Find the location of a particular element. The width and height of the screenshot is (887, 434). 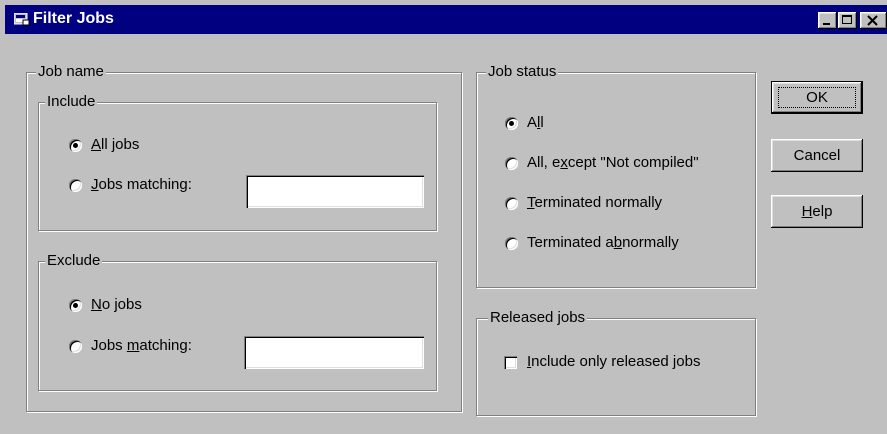

cancel-button-label: Cancel is located at coordinates (817, 155).